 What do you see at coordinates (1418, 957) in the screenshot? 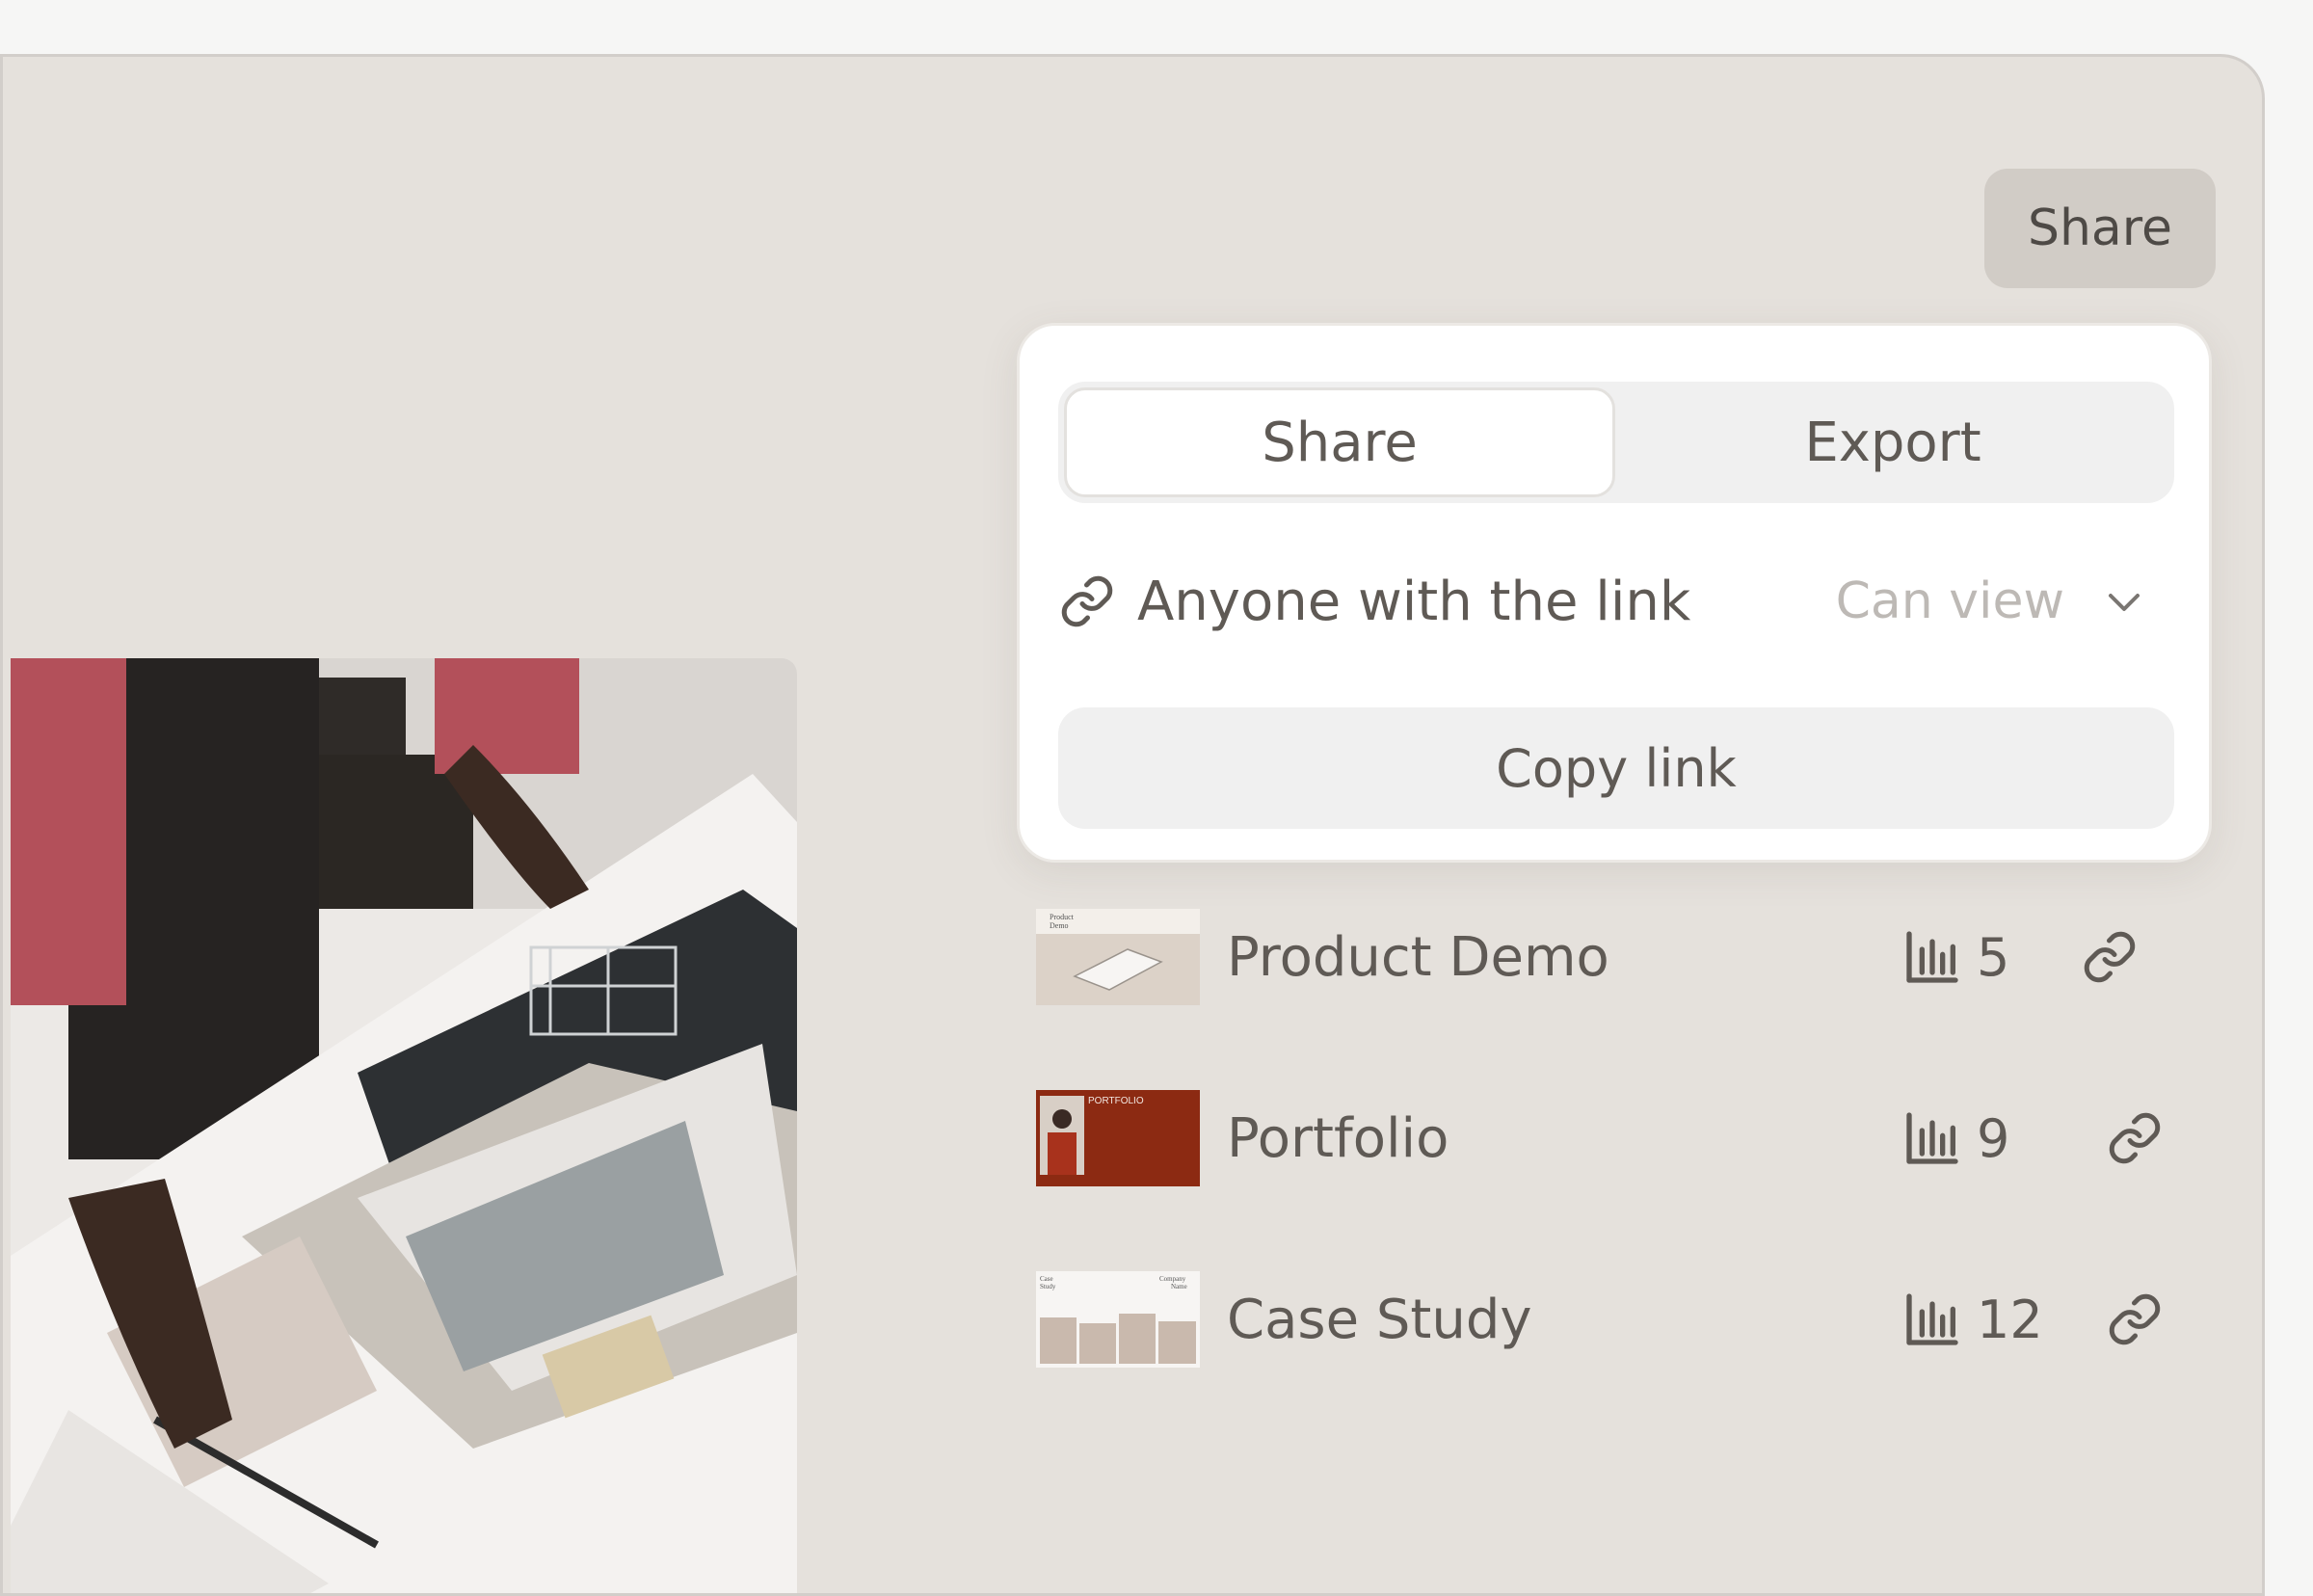
I see `item-title: Product Demo` at bounding box center [1418, 957].